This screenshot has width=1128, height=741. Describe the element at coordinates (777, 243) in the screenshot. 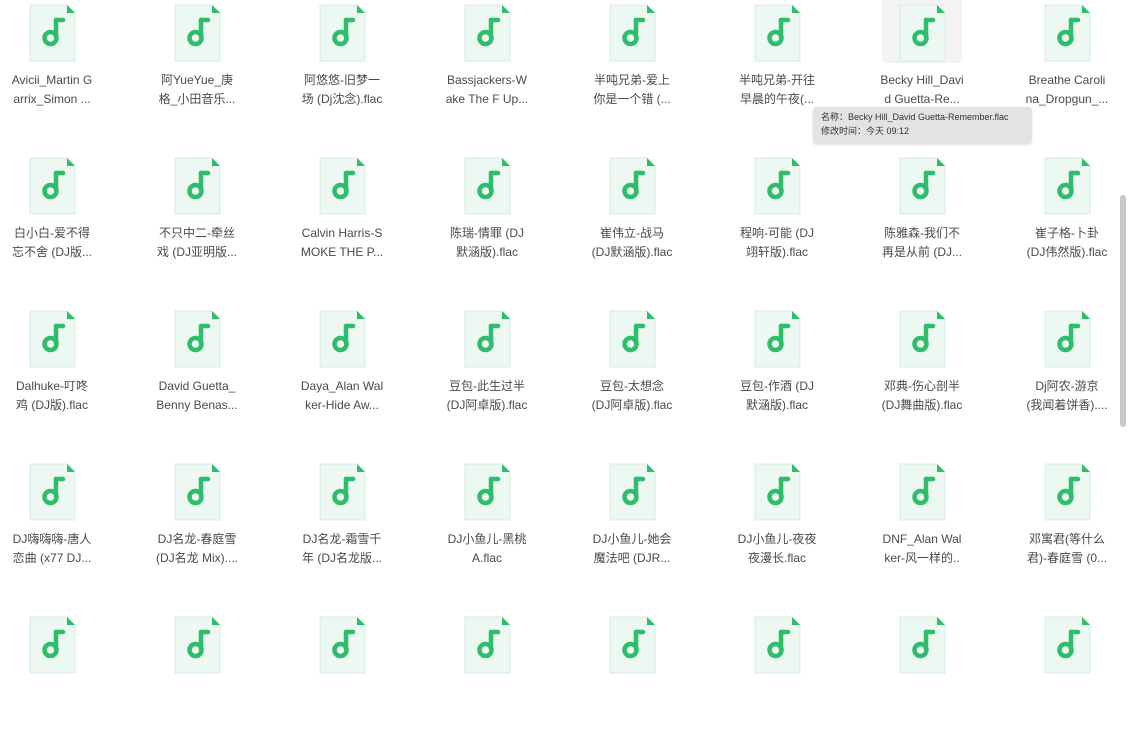

I see `file-name: 程响-可能 (DJ 翊轩版).flac` at that location.